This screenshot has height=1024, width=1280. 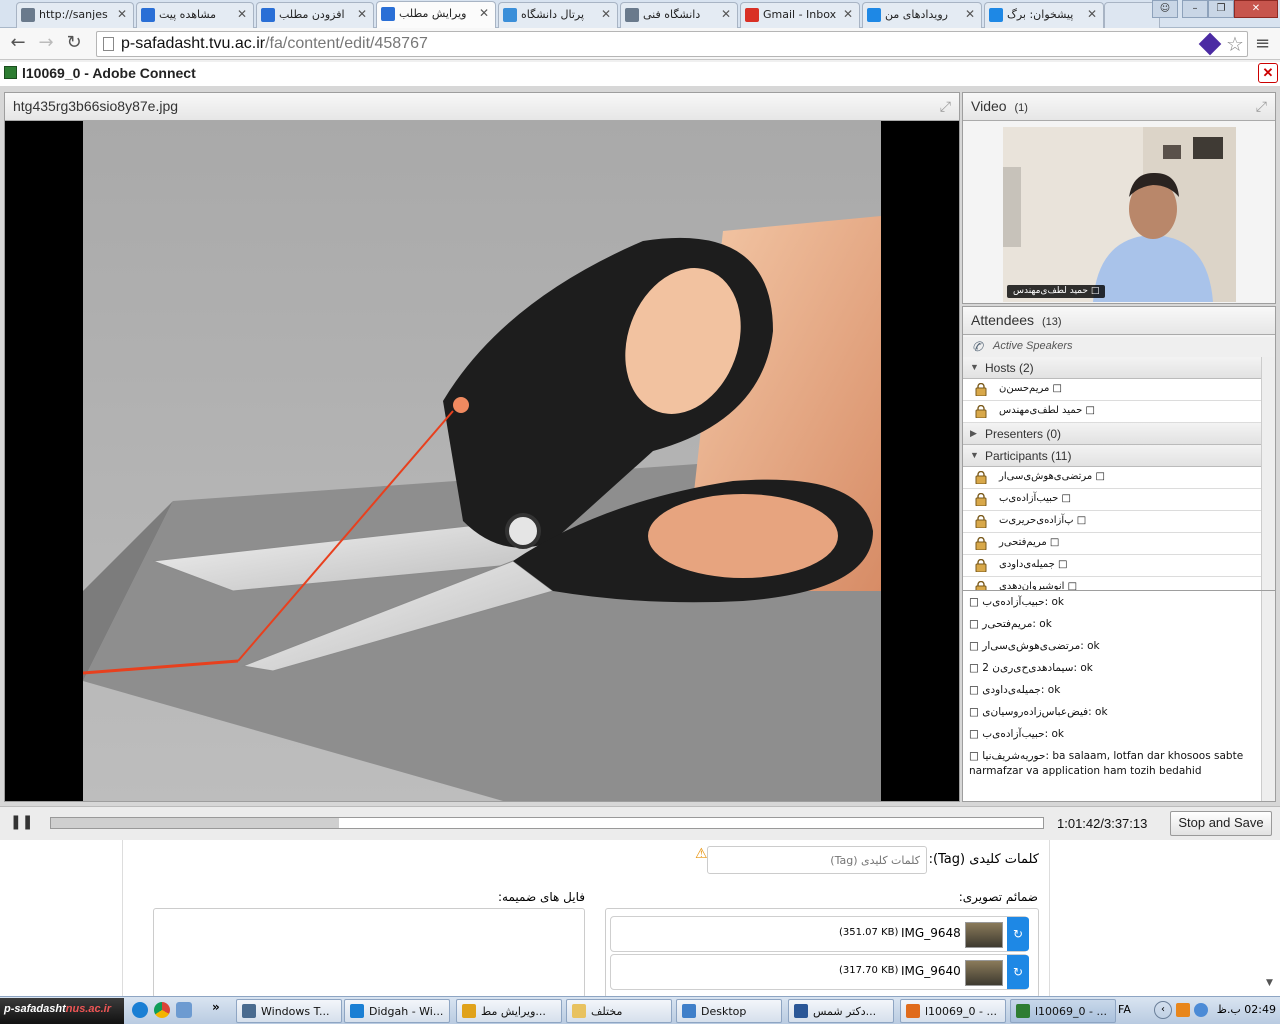 I want to click on tab-7: Gmail - Inbox ✕, so click(x=800, y=15).